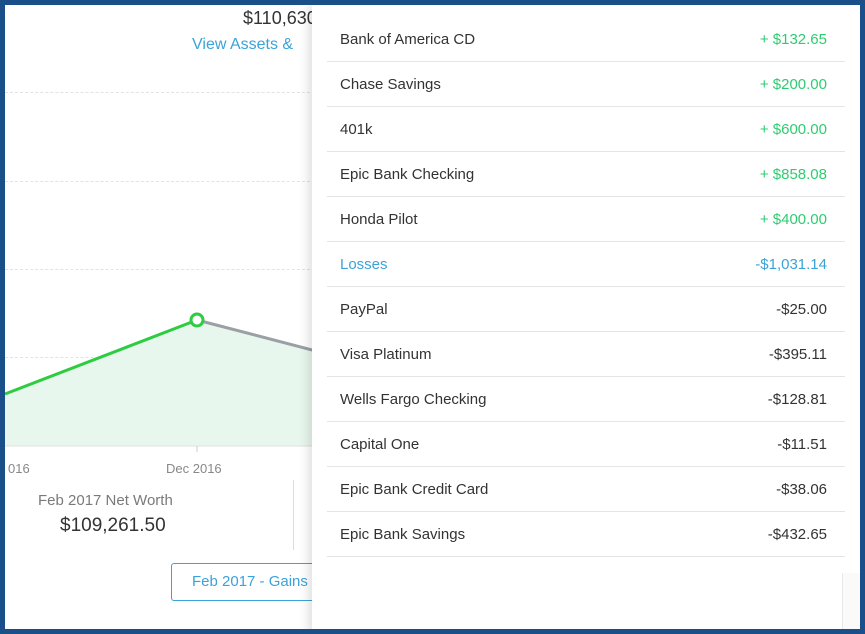 This screenshot has height=634, width=865. Describe the element at coordinates (793, 39) in the screenshot. I see `account-amount: + $132.65` at that location.